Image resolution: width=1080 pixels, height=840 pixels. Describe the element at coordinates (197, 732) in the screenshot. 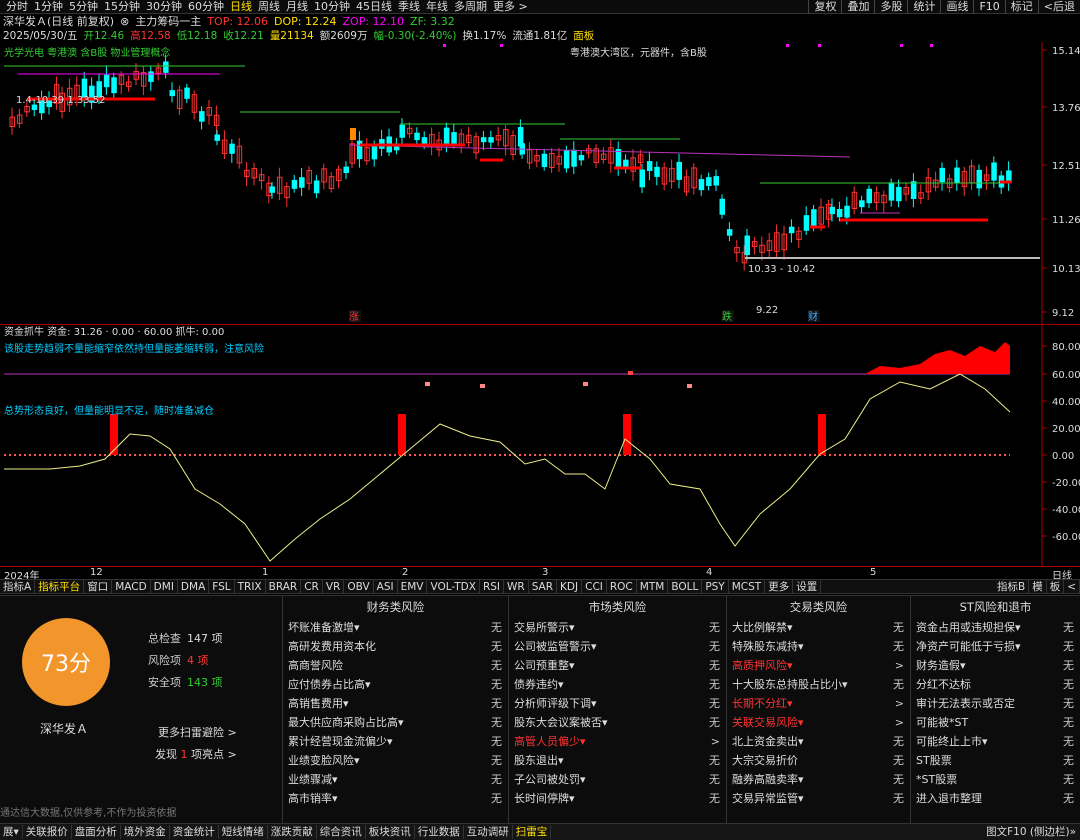

I see `more-scan-link: 更多扫雷避险 >` at that location.